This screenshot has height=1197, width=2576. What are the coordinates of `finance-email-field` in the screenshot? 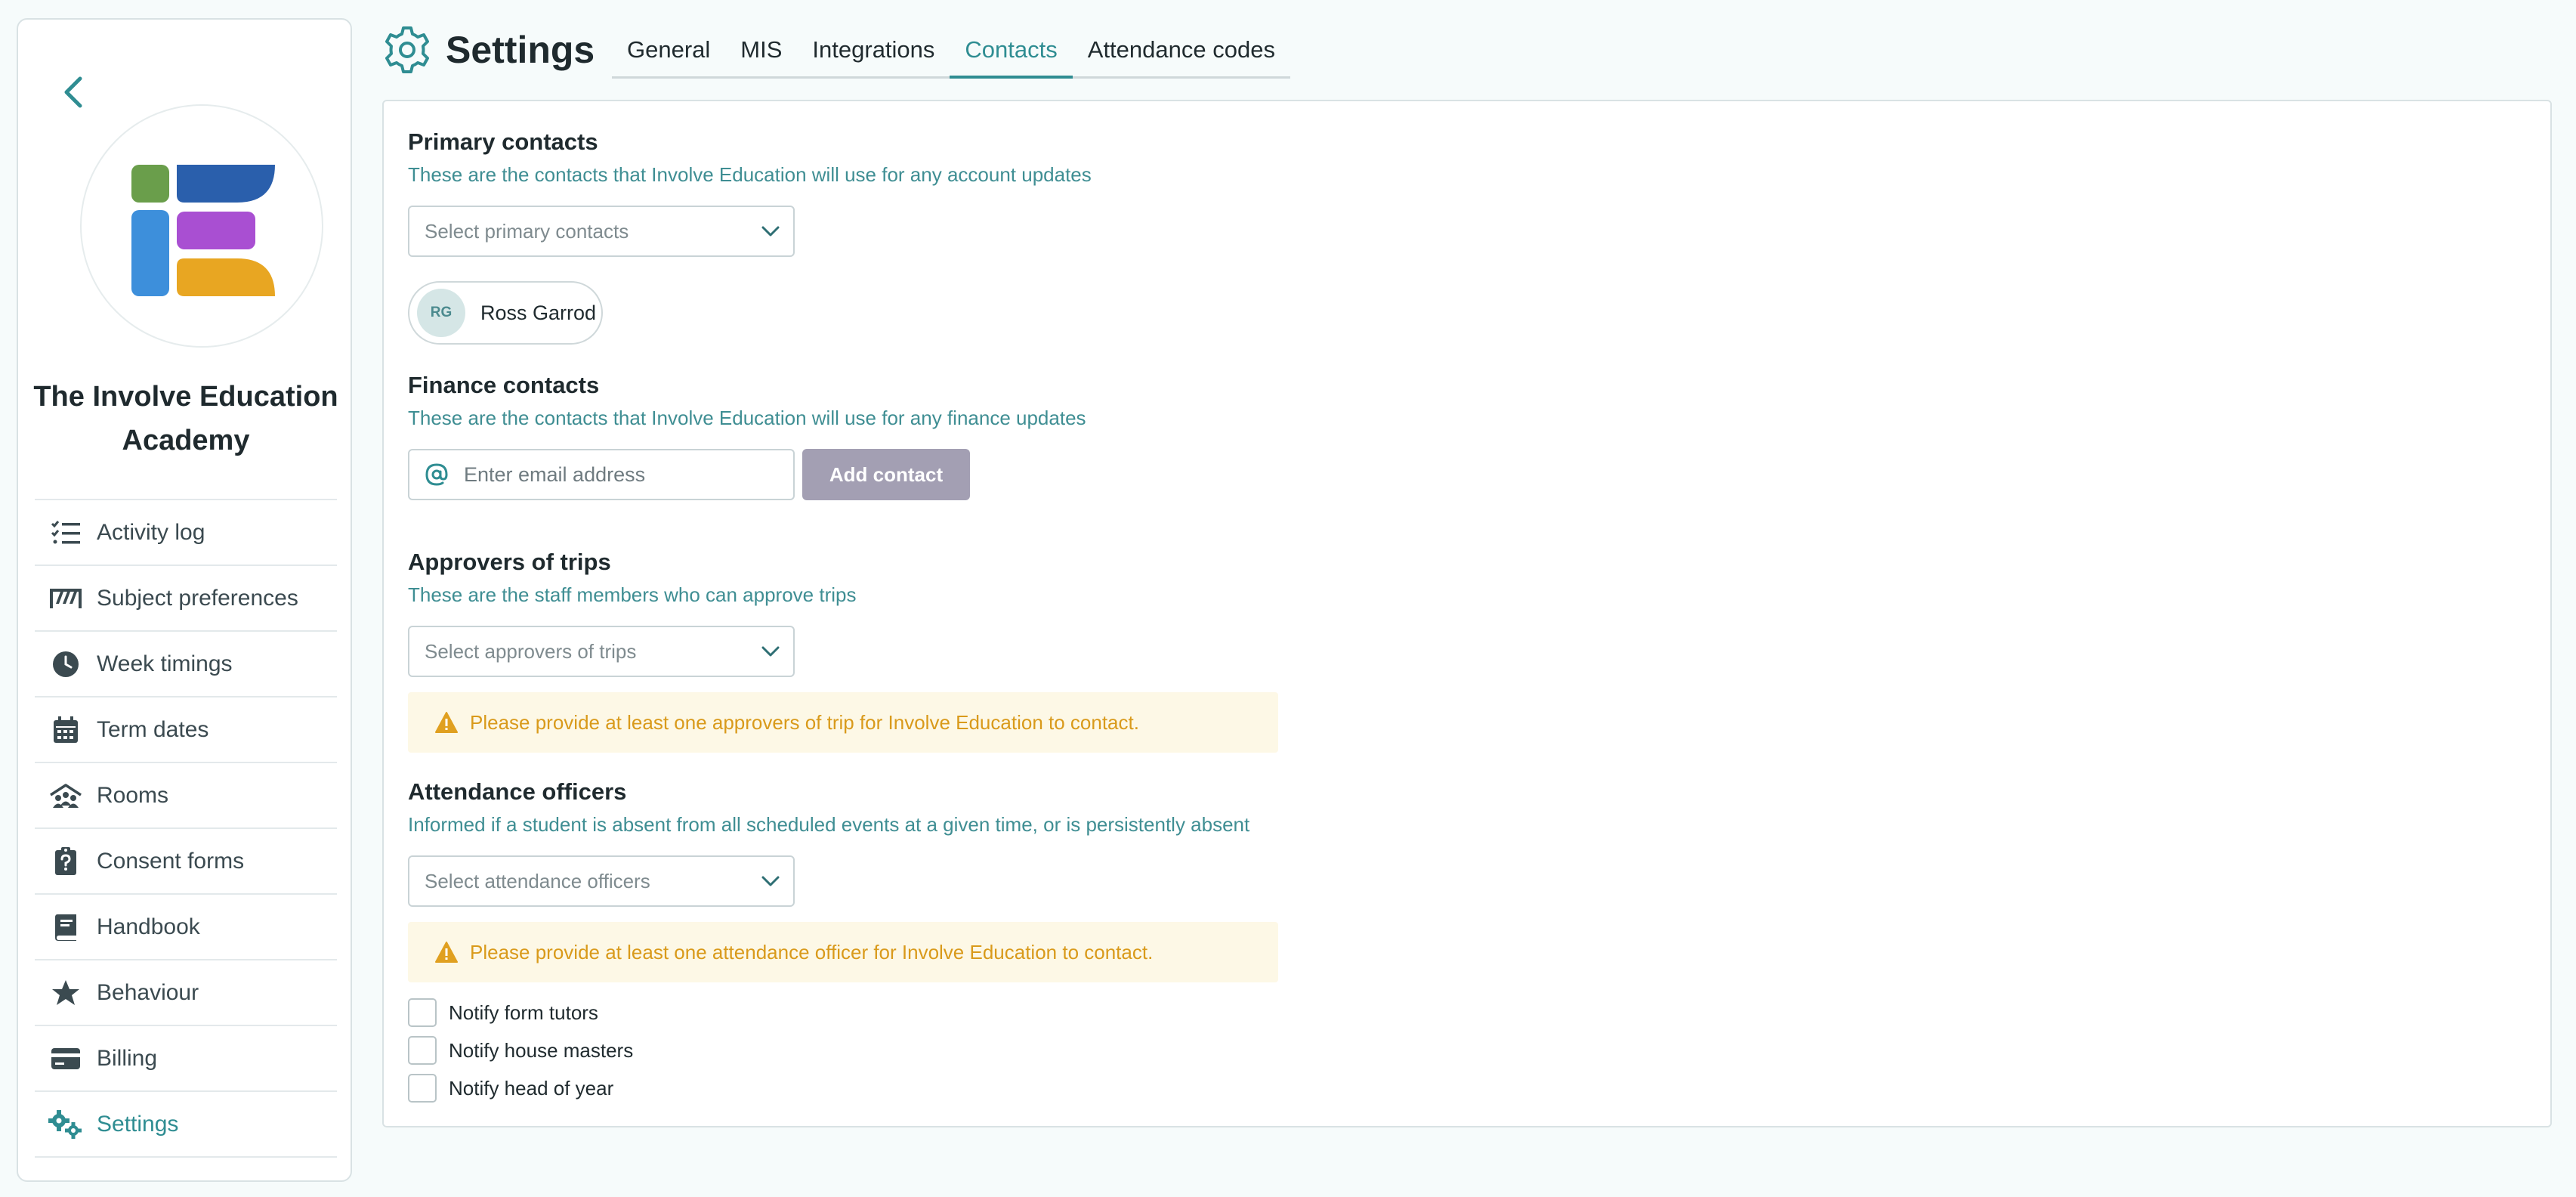 It's located at (601, 474).